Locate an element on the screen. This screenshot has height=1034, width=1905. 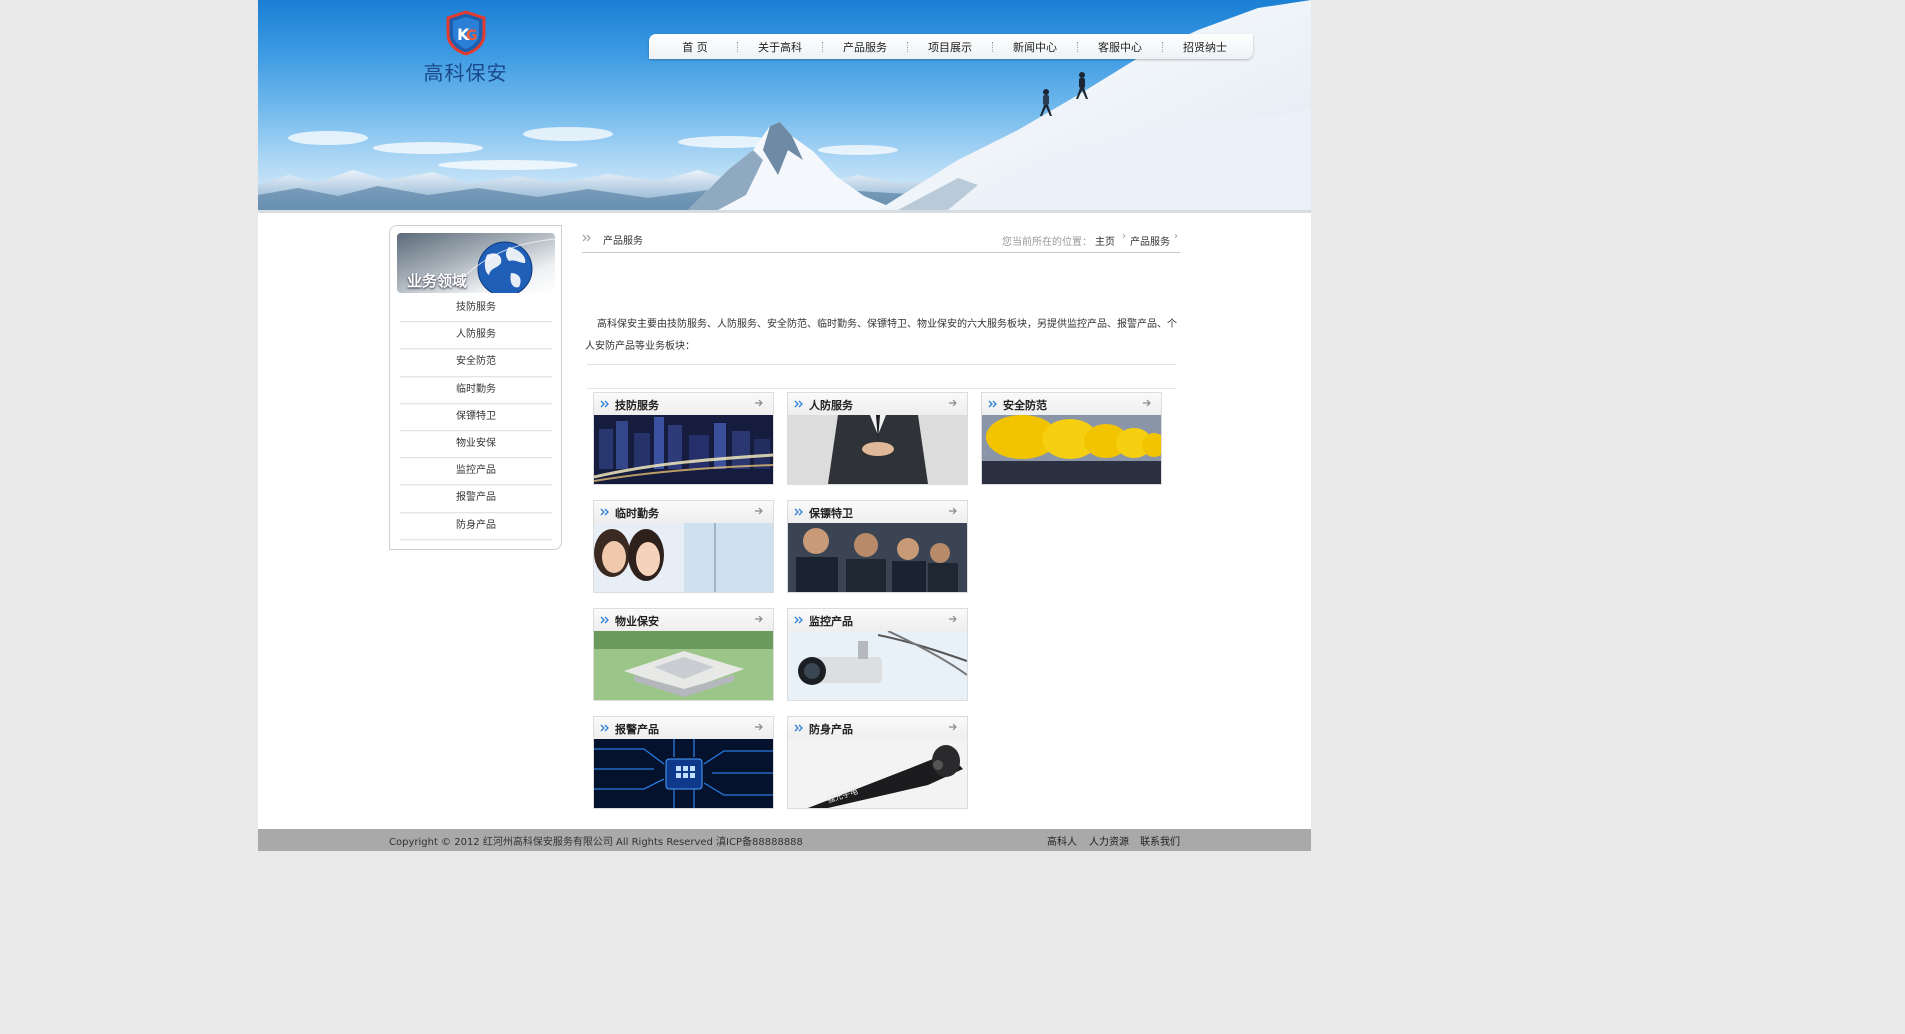
card-header: 人防服务 is located at coordinates (877, 404).